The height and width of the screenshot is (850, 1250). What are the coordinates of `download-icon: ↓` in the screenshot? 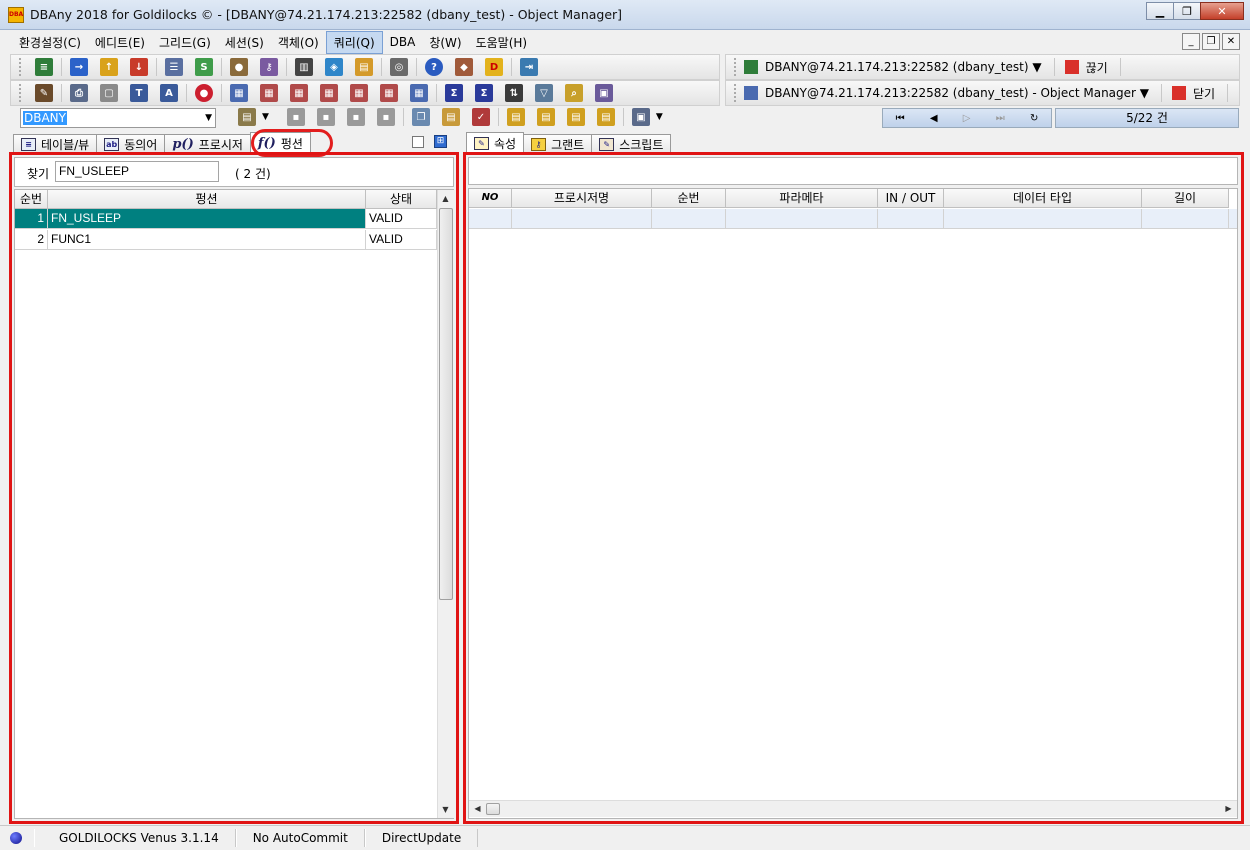 It's located at (139, 67).